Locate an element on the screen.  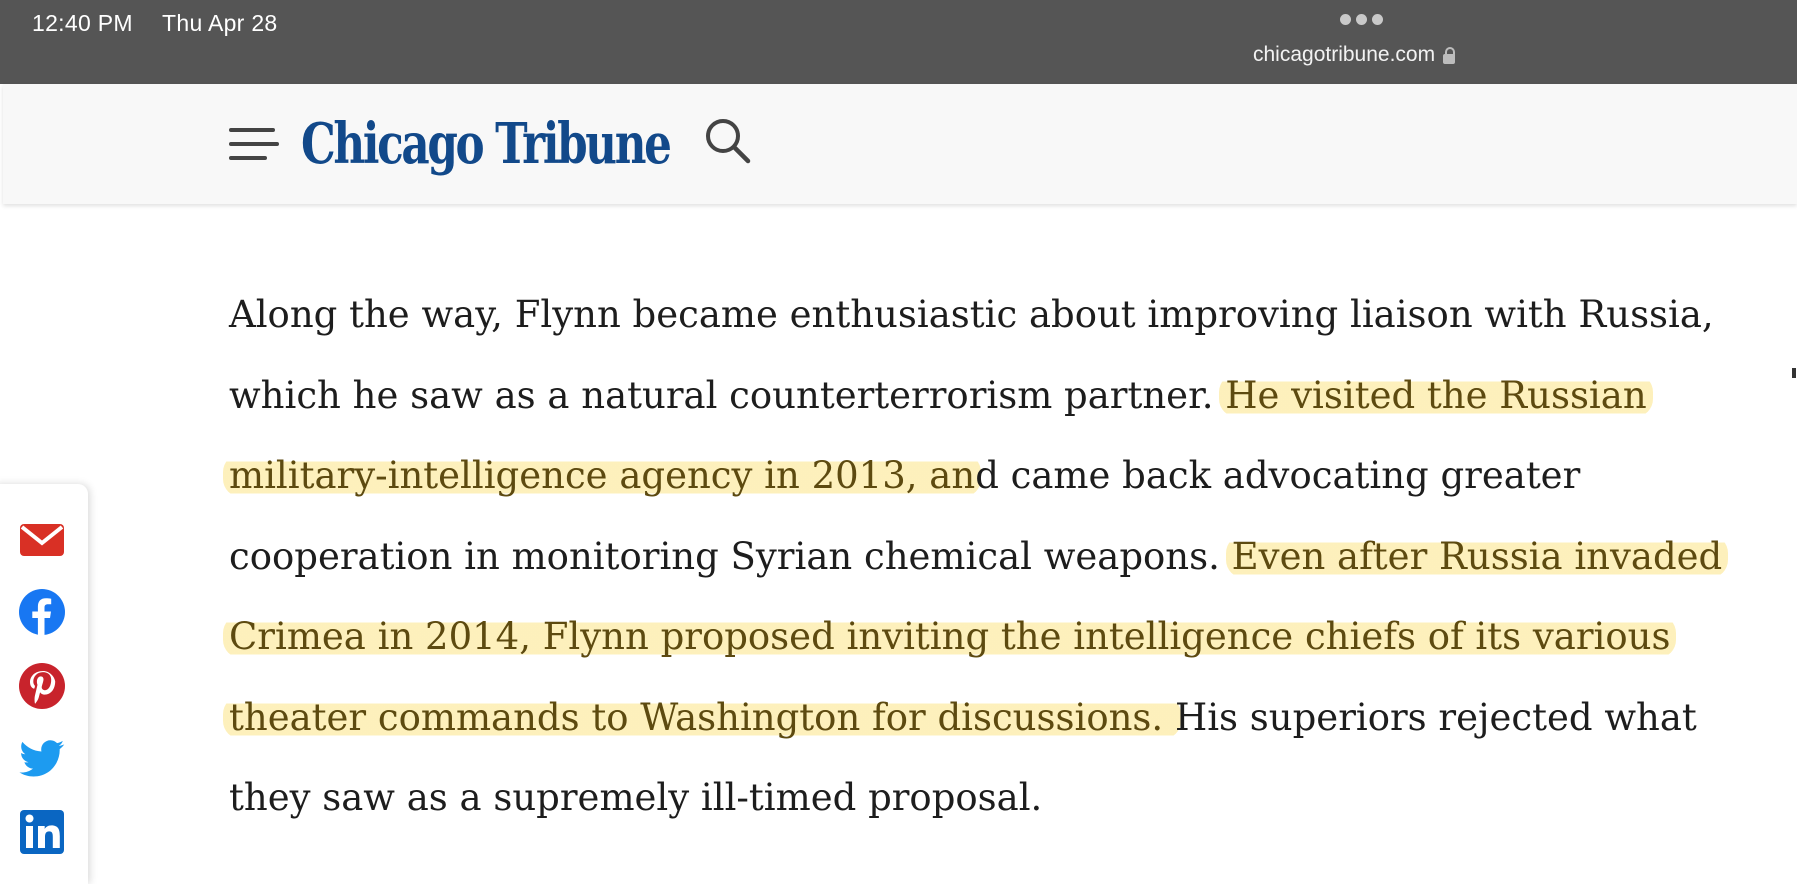
linkedin-icon is located at coordinates (42, 832).